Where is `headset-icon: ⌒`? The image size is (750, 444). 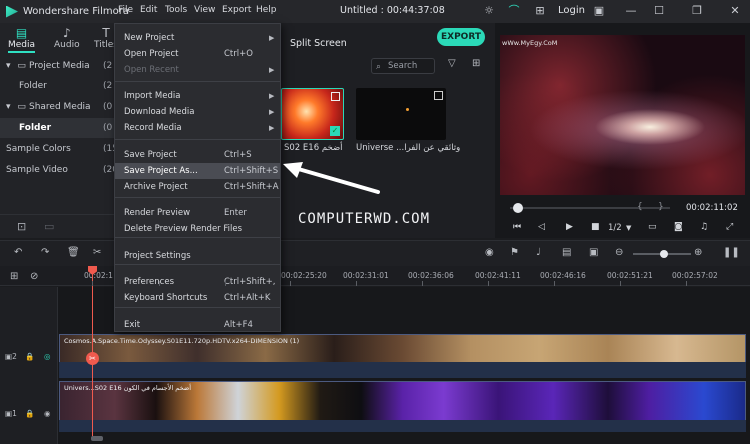
headset-icon: ⌒ is located at coordinates (514, 11).